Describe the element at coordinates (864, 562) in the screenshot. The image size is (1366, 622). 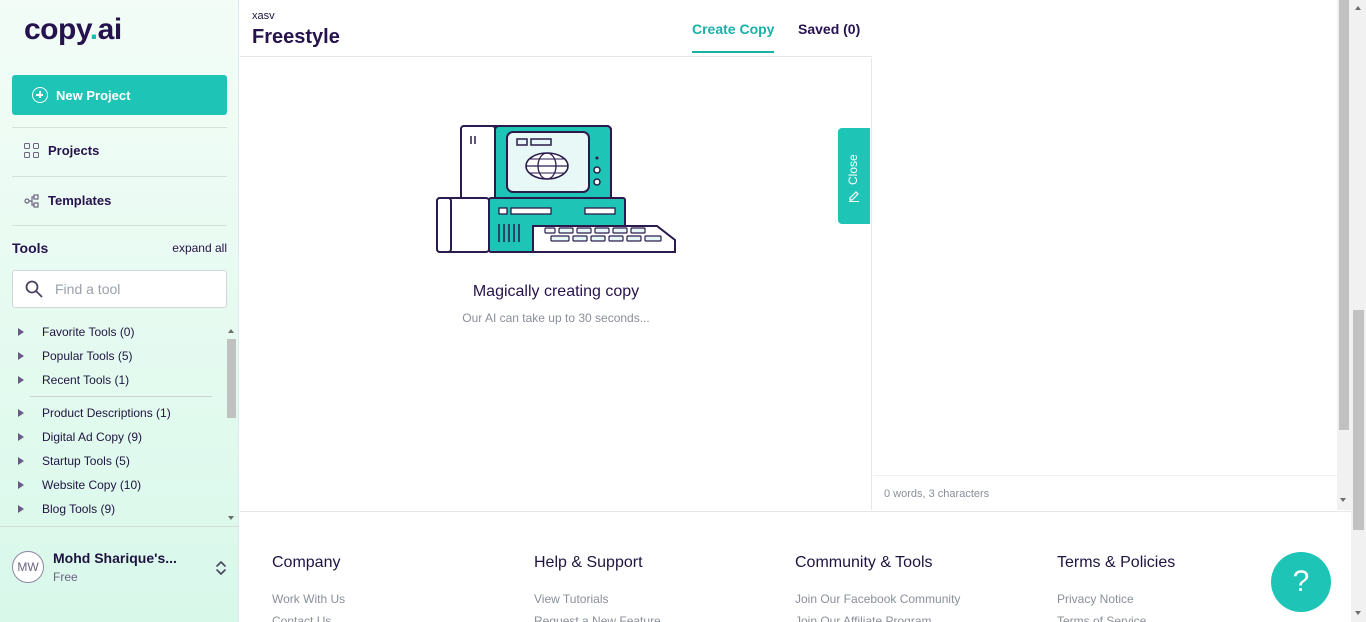
I see `footer-heading: Community & Tools` at that location.